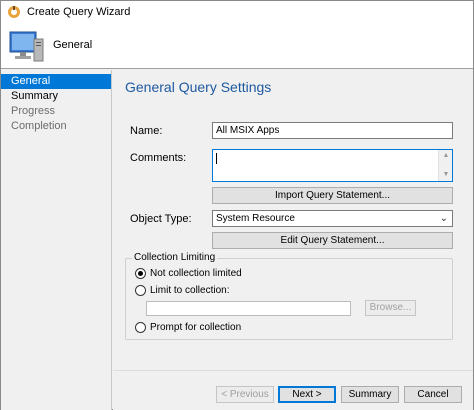  I want to click on scroll-up-icon: ▲, so click(446, 156).